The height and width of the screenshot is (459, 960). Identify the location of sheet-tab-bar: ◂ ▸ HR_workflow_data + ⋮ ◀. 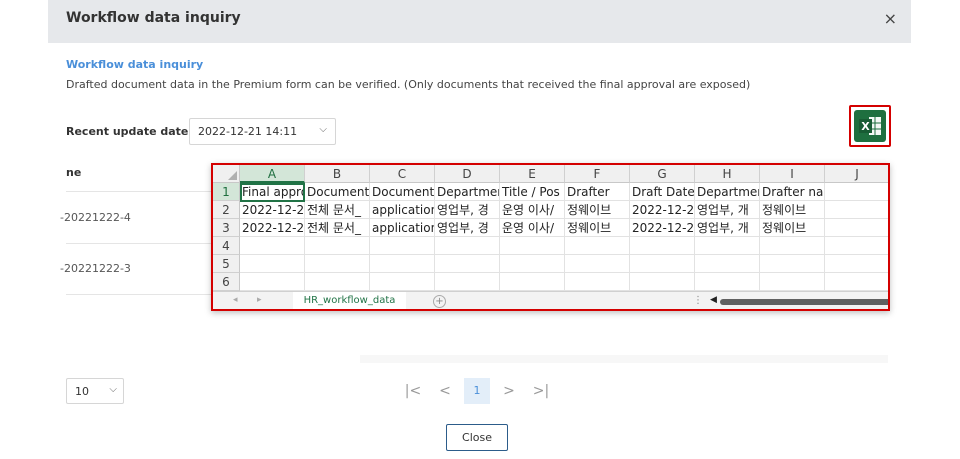
(550, 300).